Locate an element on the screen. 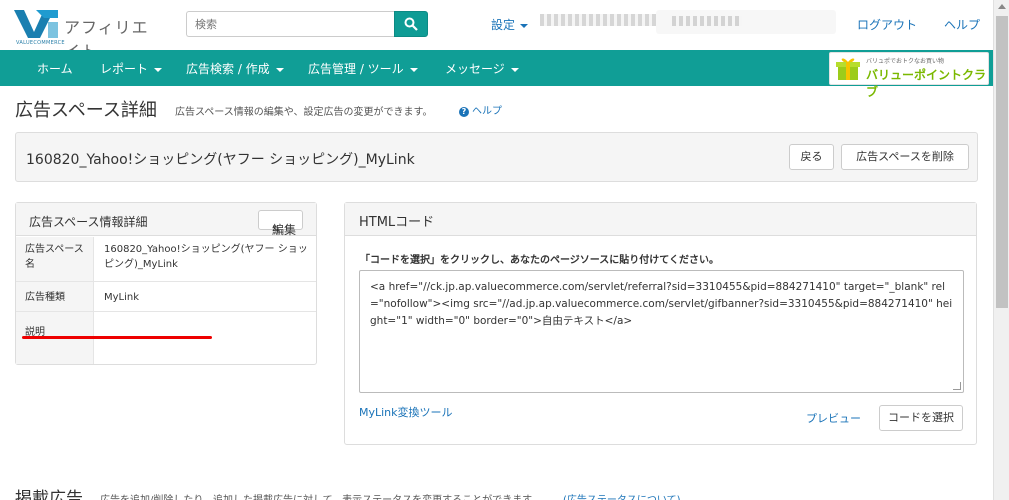 This screenshot has height=500, width=1009. info-panel-header: 広告スペース情報詳細 ✎ 編集 is located at coordinates (166, 220).